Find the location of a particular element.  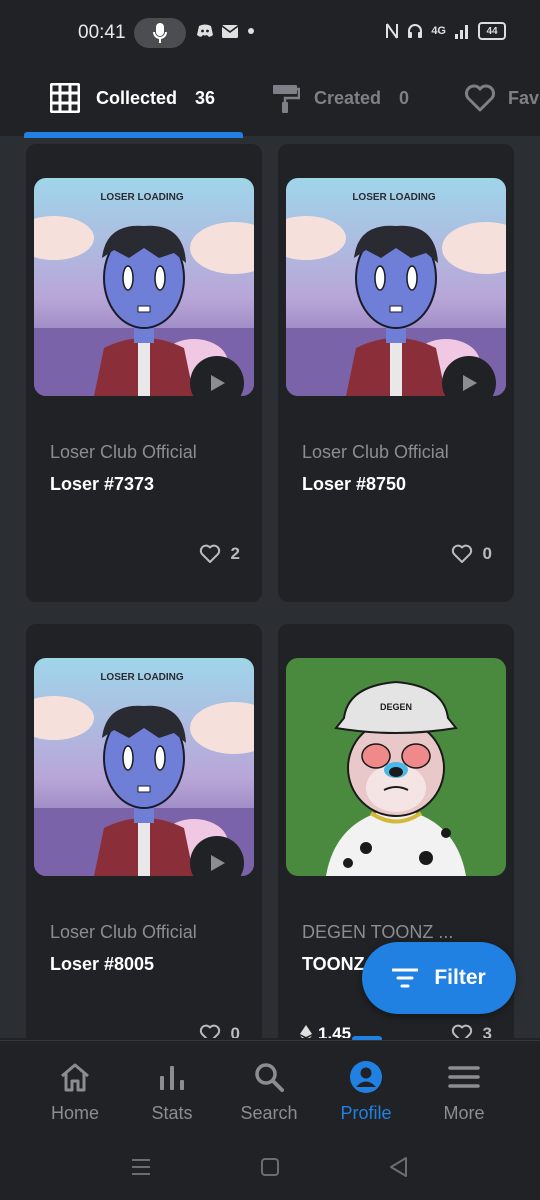

discord-icon is located at coordinates (205, 30).